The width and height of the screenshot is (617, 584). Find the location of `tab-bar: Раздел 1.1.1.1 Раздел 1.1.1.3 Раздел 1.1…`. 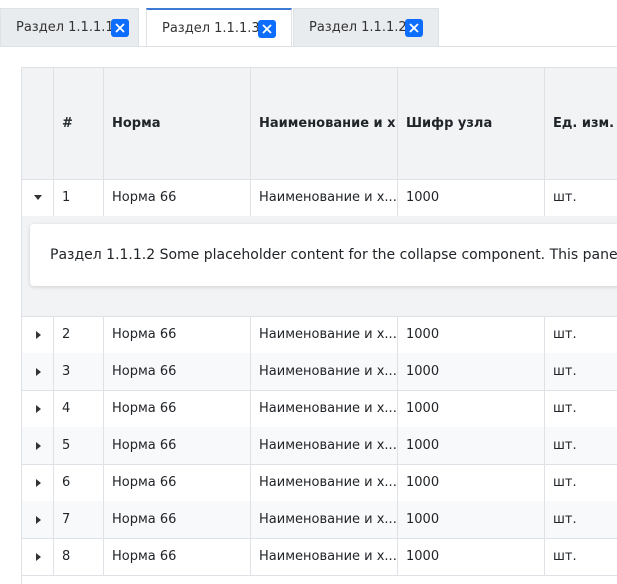

tab-bar: Раздел 1.1.1.1 Раздел 1.1.1.3 Раздел 1.1… is located at coordinates (308, 23).